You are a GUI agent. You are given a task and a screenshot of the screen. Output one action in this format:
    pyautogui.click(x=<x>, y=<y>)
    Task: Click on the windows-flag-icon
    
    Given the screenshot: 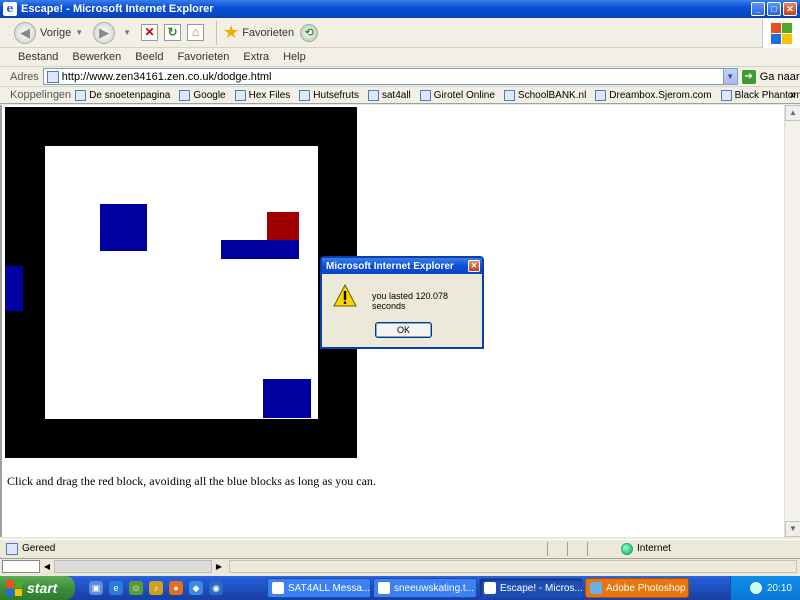 What is the action you would take?
    pyautogui.click(x=14, y=588)
    